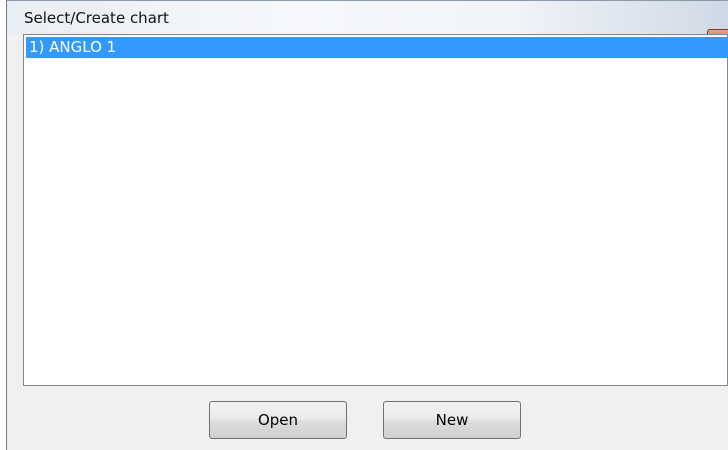  I want to click on title-bar: Select/Create chart, so click(367, 17).